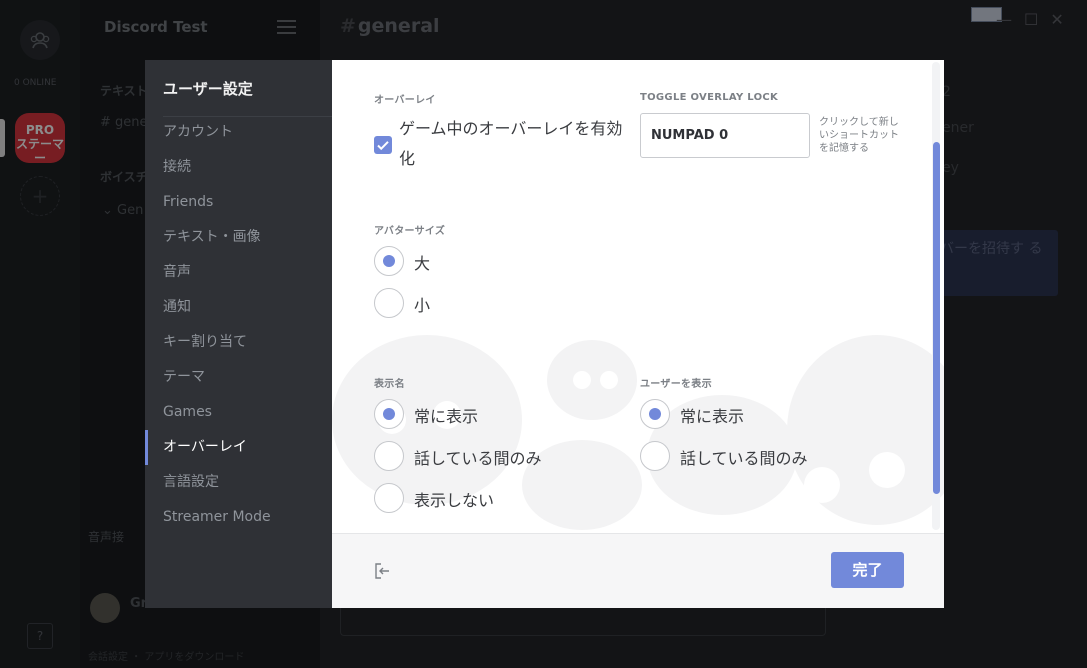  Describe the element at coordinates (454, 499) in the screenshot. I see `display-name-never-label: 表示しない` at that location.